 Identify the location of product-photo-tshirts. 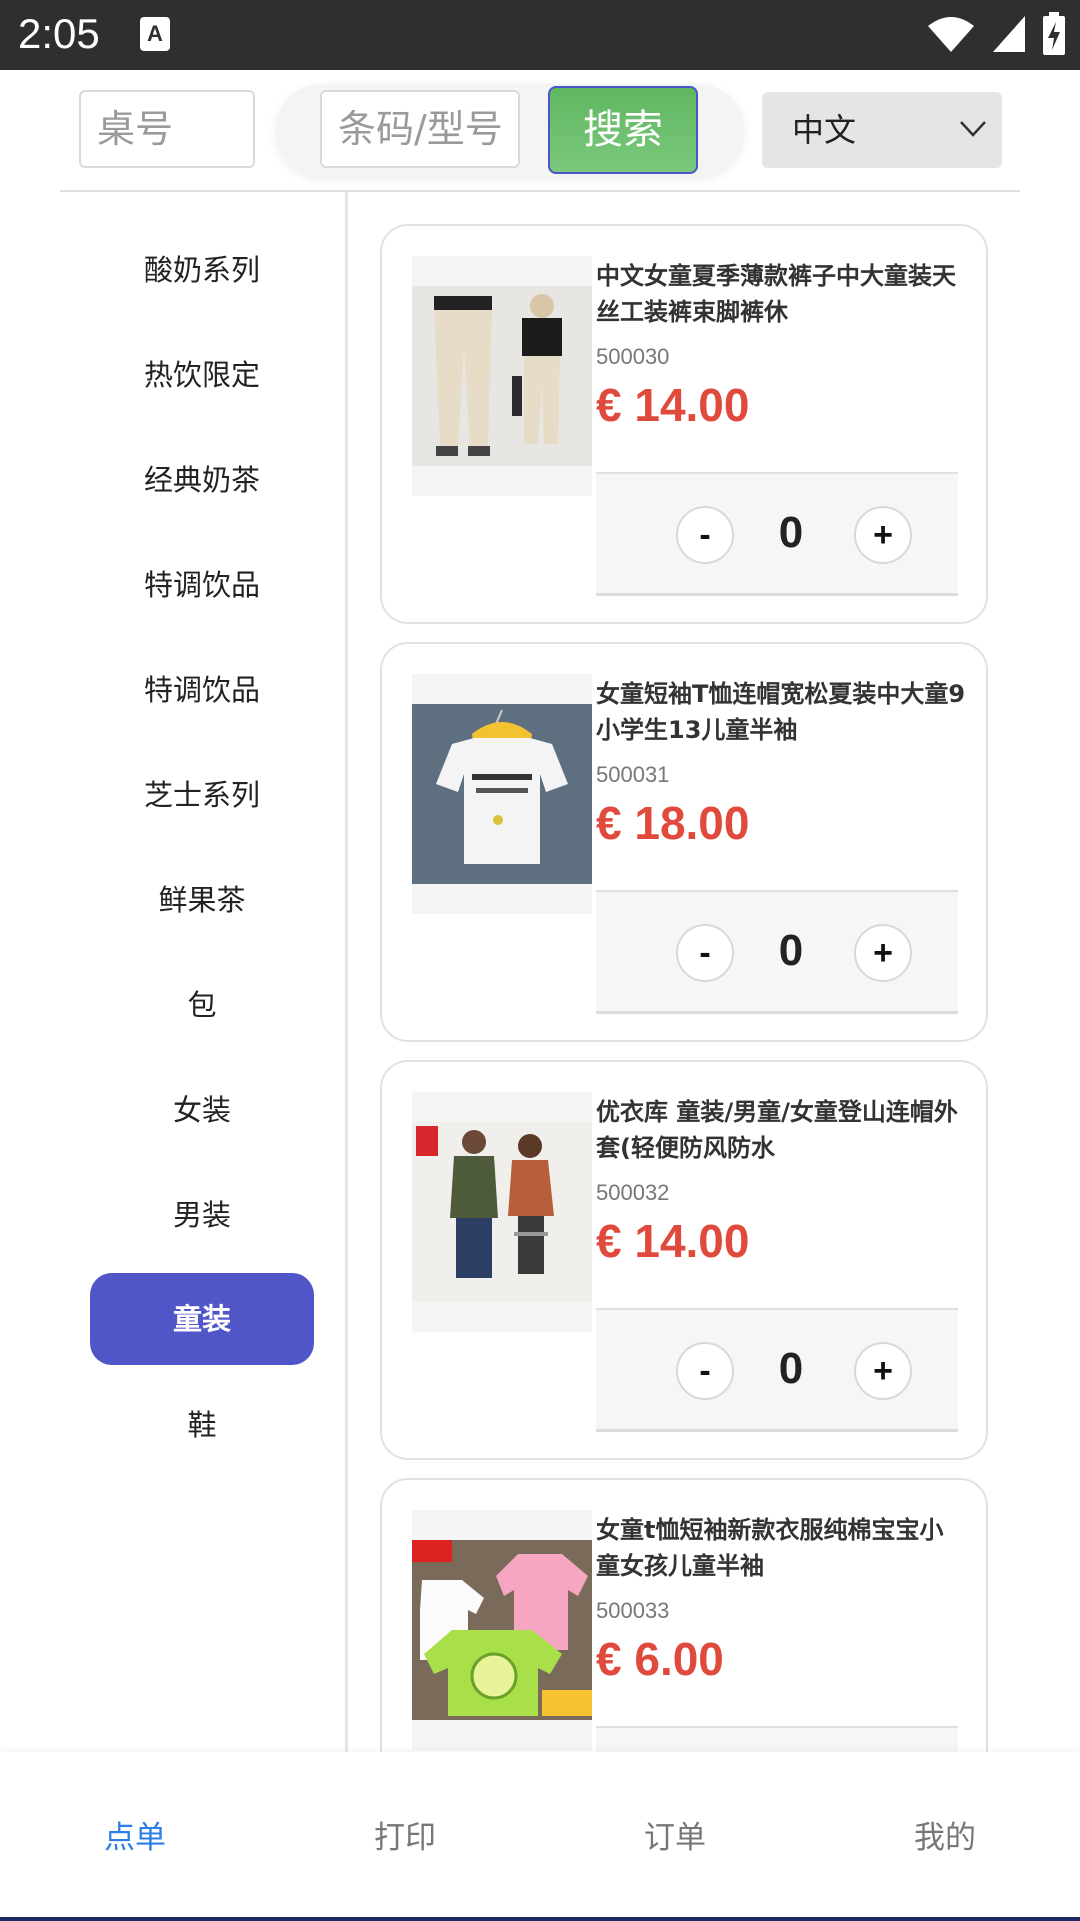
(502, 1630).